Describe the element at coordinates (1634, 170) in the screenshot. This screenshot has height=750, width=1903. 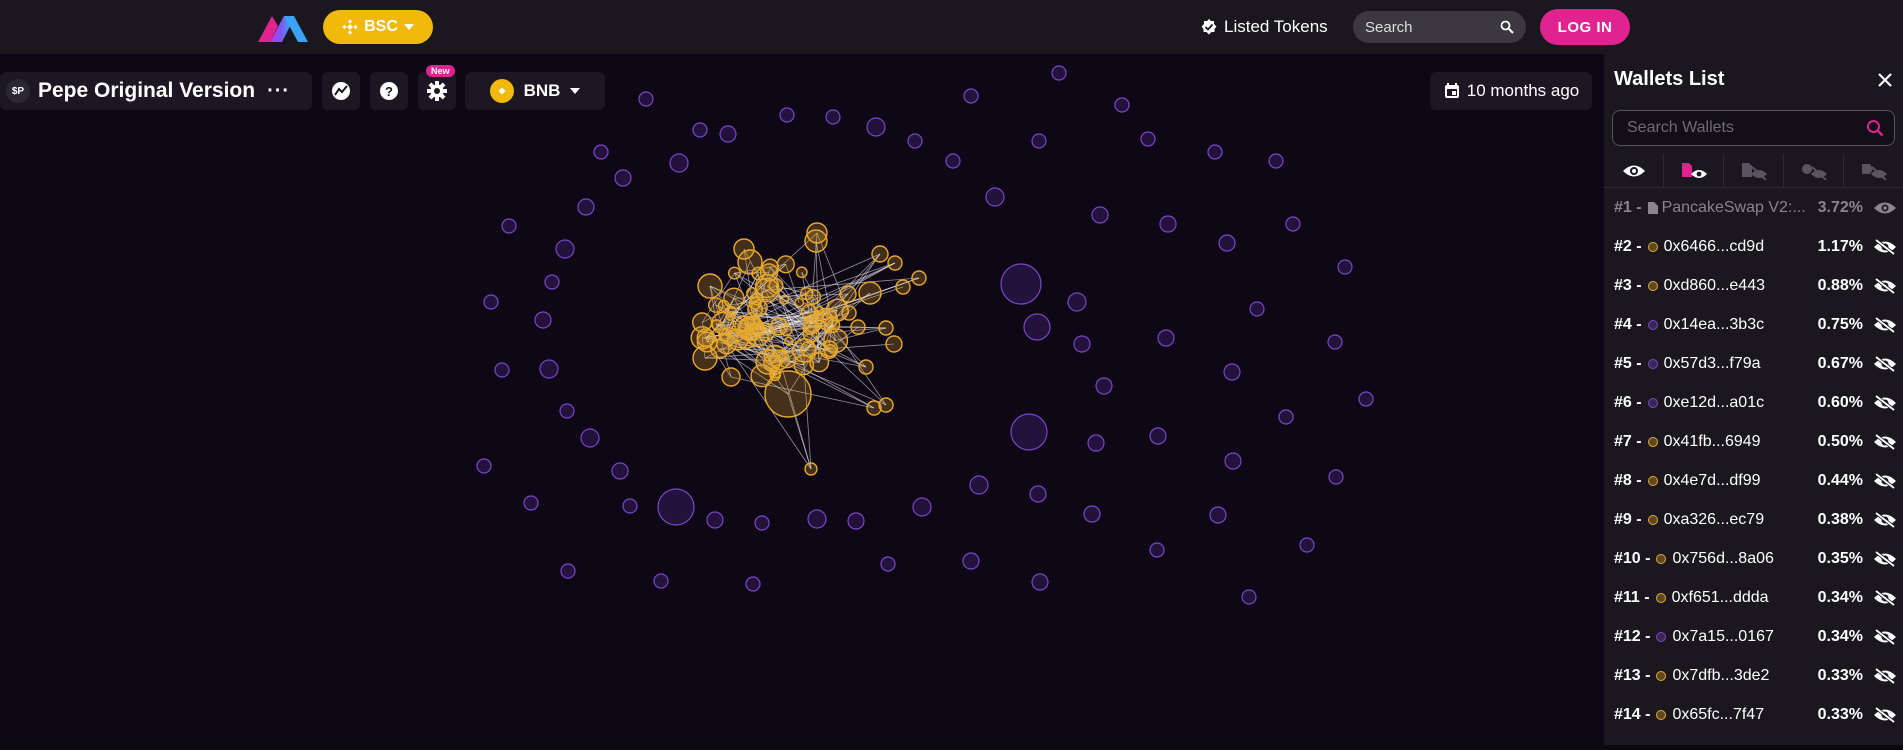
I see `filter-show-all` at that location.